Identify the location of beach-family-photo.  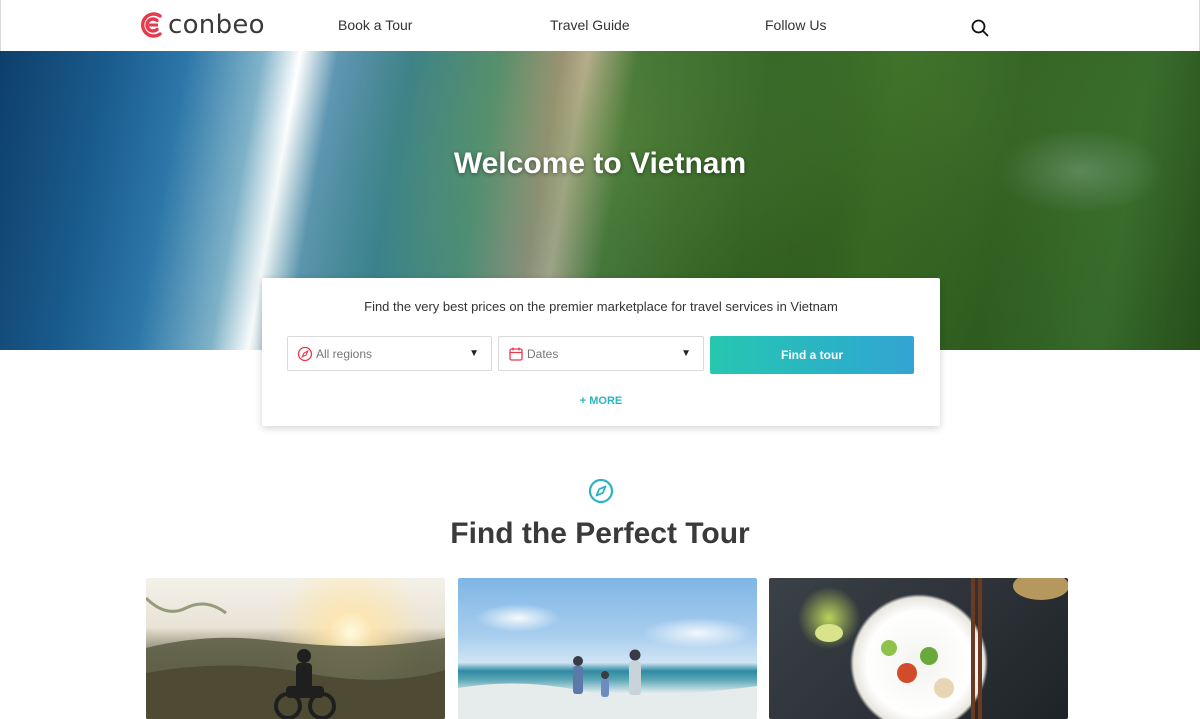
(607, 684).